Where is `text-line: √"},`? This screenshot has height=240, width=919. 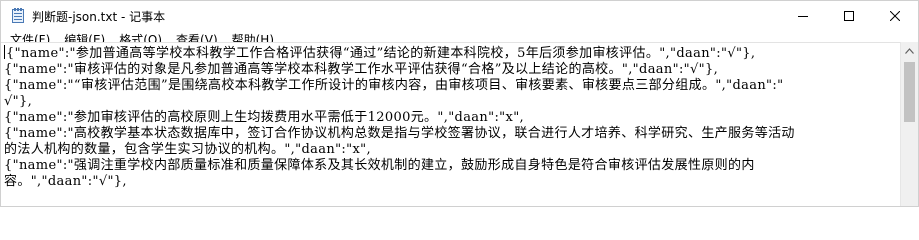
text-line: √"}, is located at coordinates (18, 101).